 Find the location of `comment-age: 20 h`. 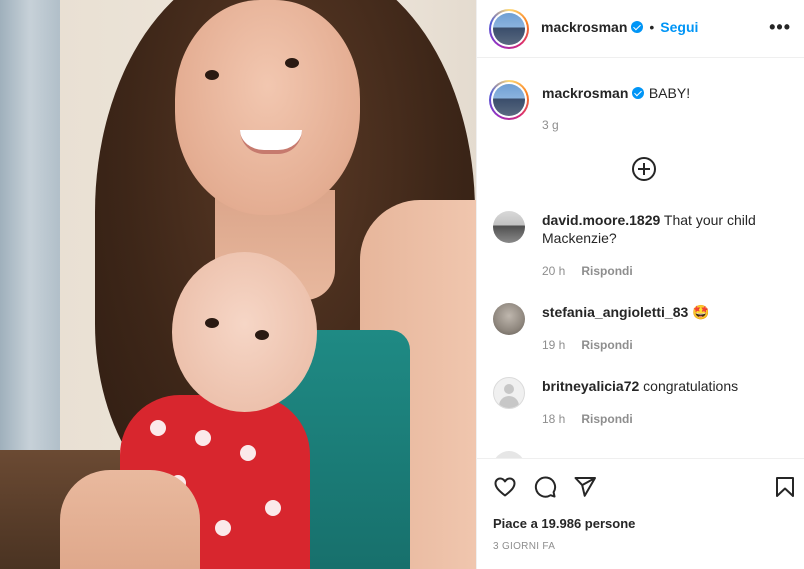

comment-age: 20 h is located at coordinates (554, 271).